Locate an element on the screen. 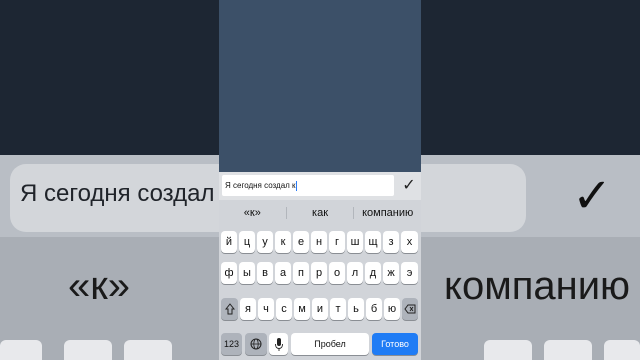  text-caret is located at coordinates (296, 185).